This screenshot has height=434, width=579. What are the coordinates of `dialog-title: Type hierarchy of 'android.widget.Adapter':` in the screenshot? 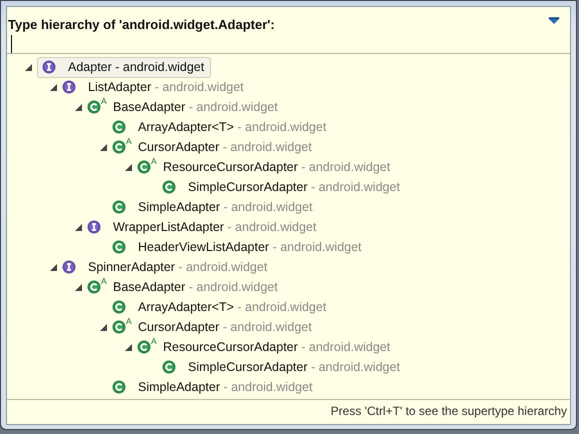 It's located at (141, 24).